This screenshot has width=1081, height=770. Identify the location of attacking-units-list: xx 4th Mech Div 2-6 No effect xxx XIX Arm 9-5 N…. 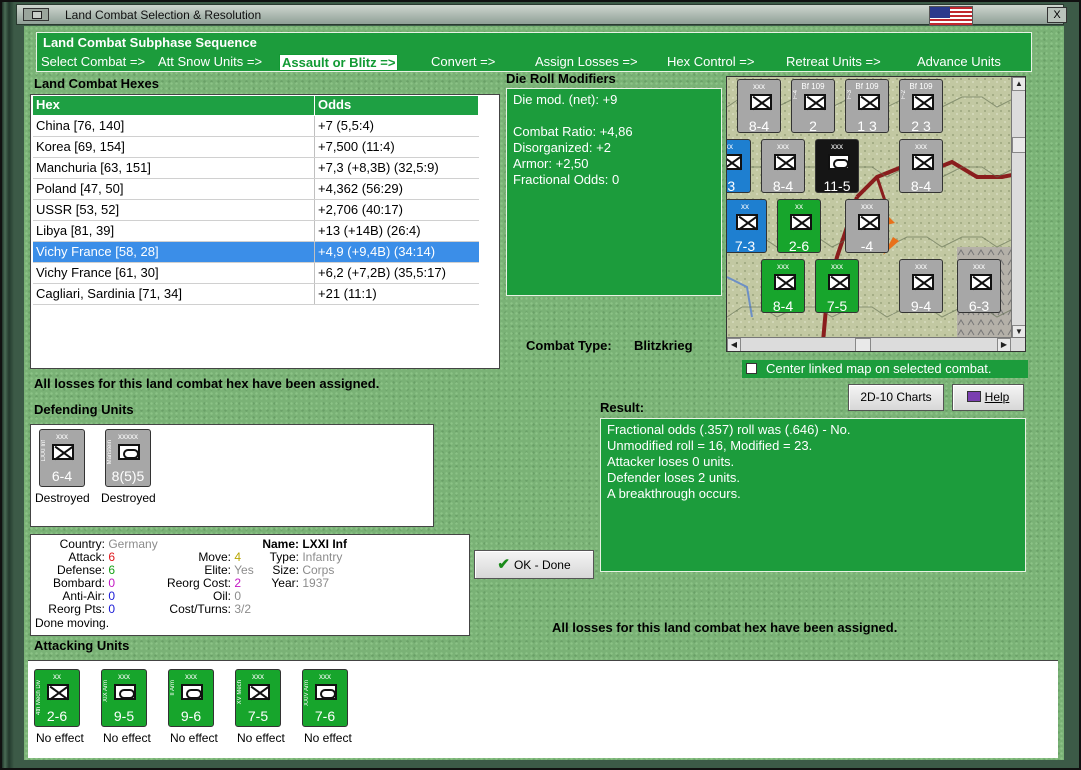
(543, 709).